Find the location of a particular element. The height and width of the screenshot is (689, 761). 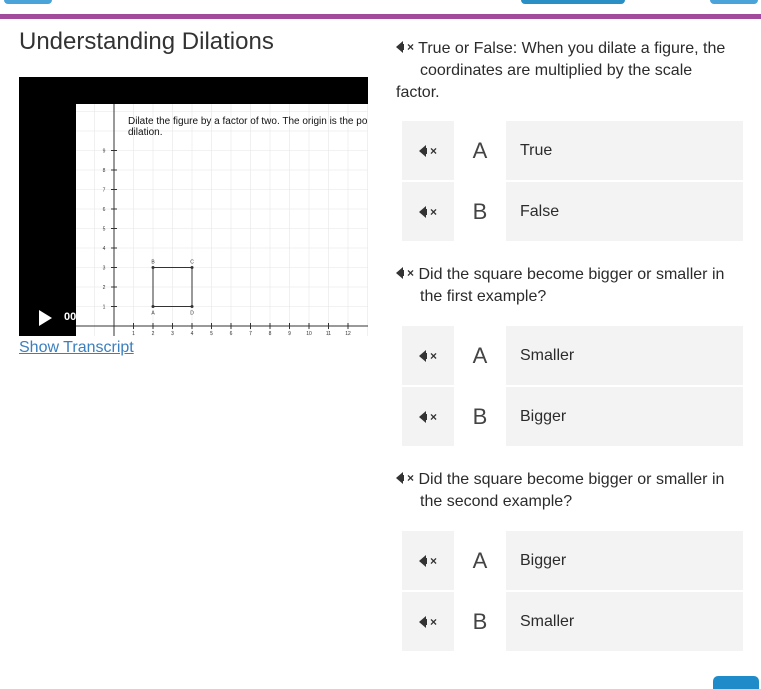

vertex-label: C is located at coordinates (192, 263).